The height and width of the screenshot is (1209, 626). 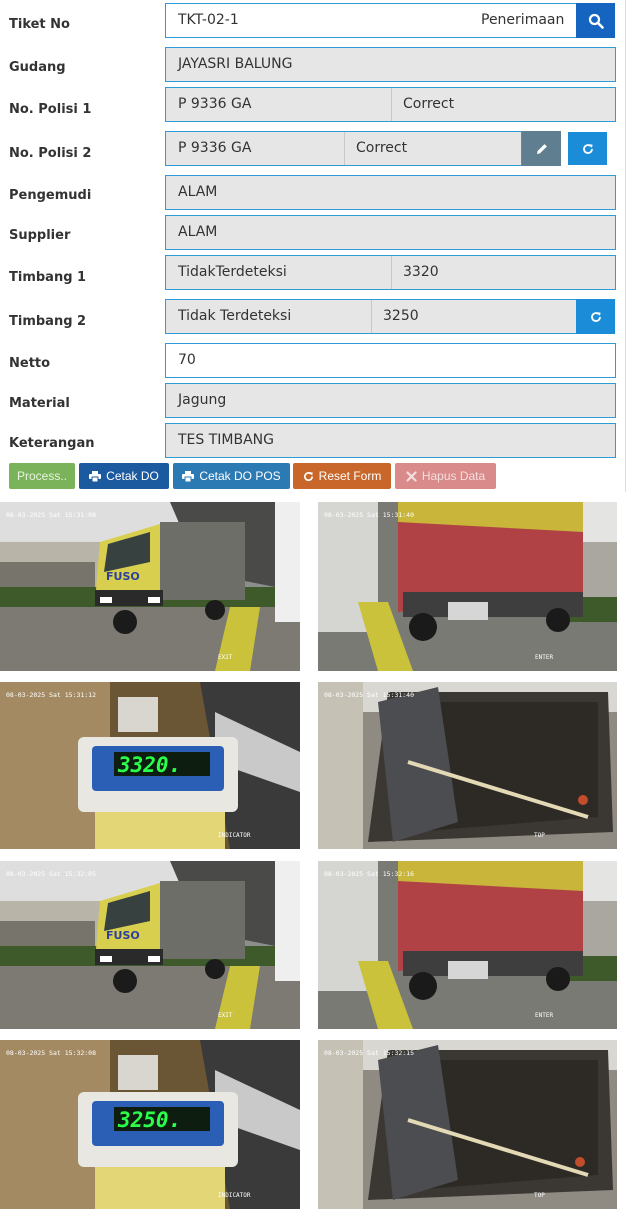 I want to click on hapus-data-button: Hapus Data, so click(x=445, y=476).